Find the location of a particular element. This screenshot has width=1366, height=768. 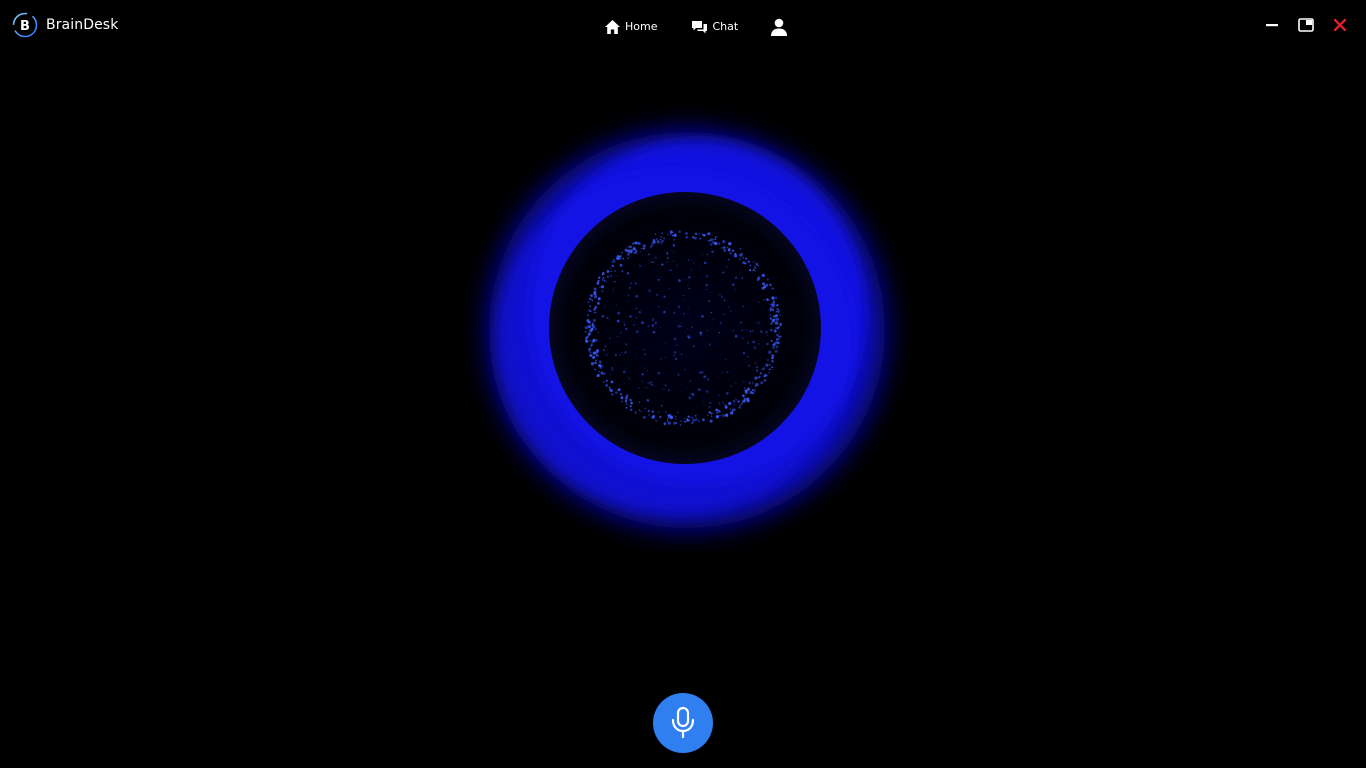

profile-button is located at coordinates (779, 27).